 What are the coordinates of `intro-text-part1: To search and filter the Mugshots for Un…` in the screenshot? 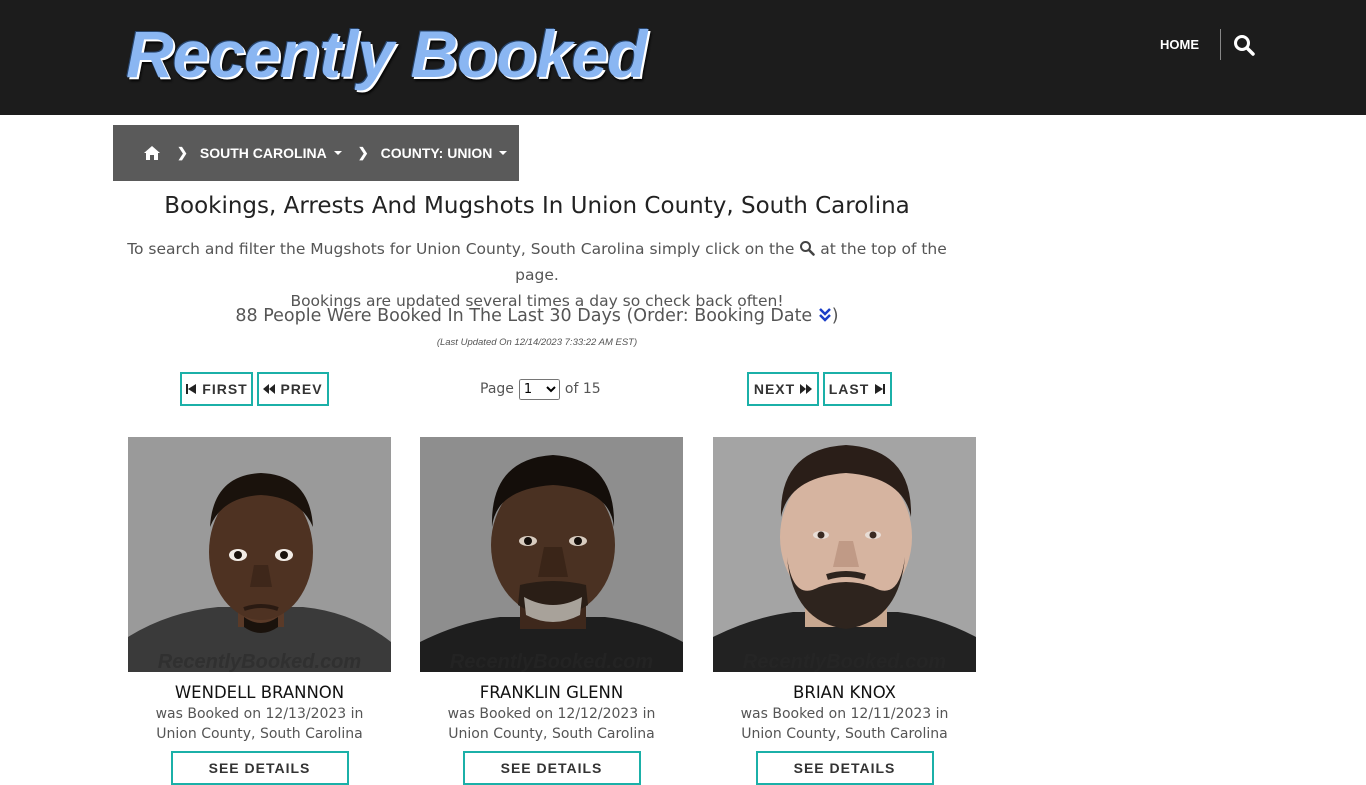 It's located at (461, 249).